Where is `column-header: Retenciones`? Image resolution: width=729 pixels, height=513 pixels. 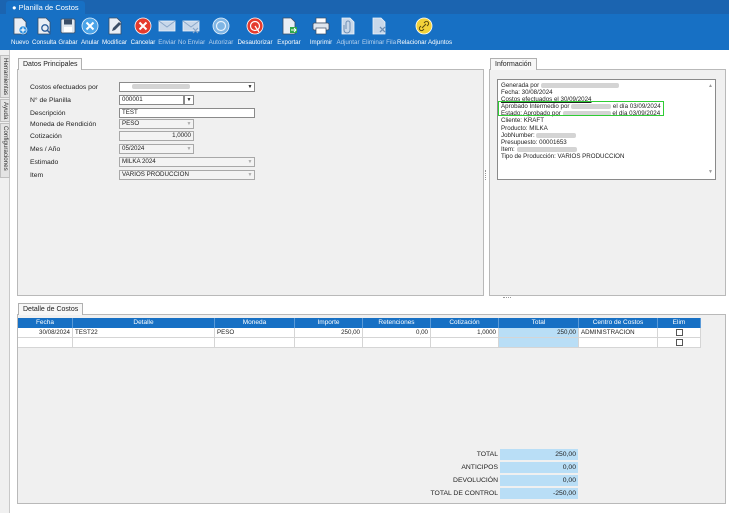 column-header: Retenciones is located at coordinates (397, 323).